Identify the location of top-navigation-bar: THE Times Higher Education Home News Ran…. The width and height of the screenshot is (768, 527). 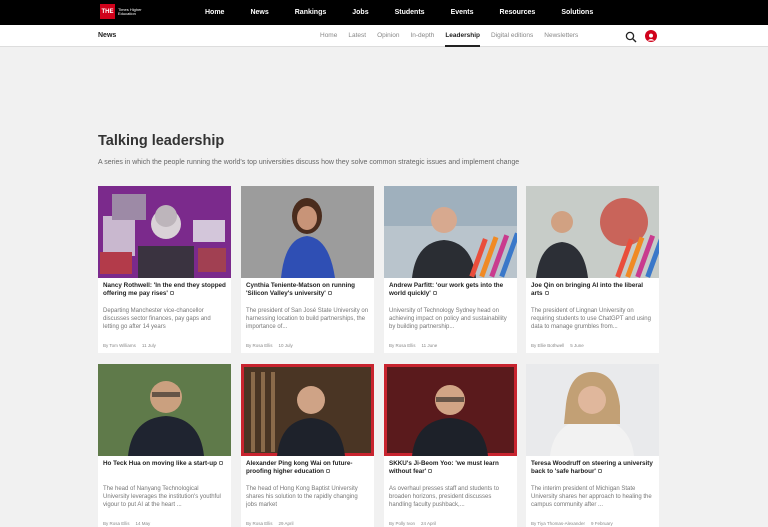
(384, 12).